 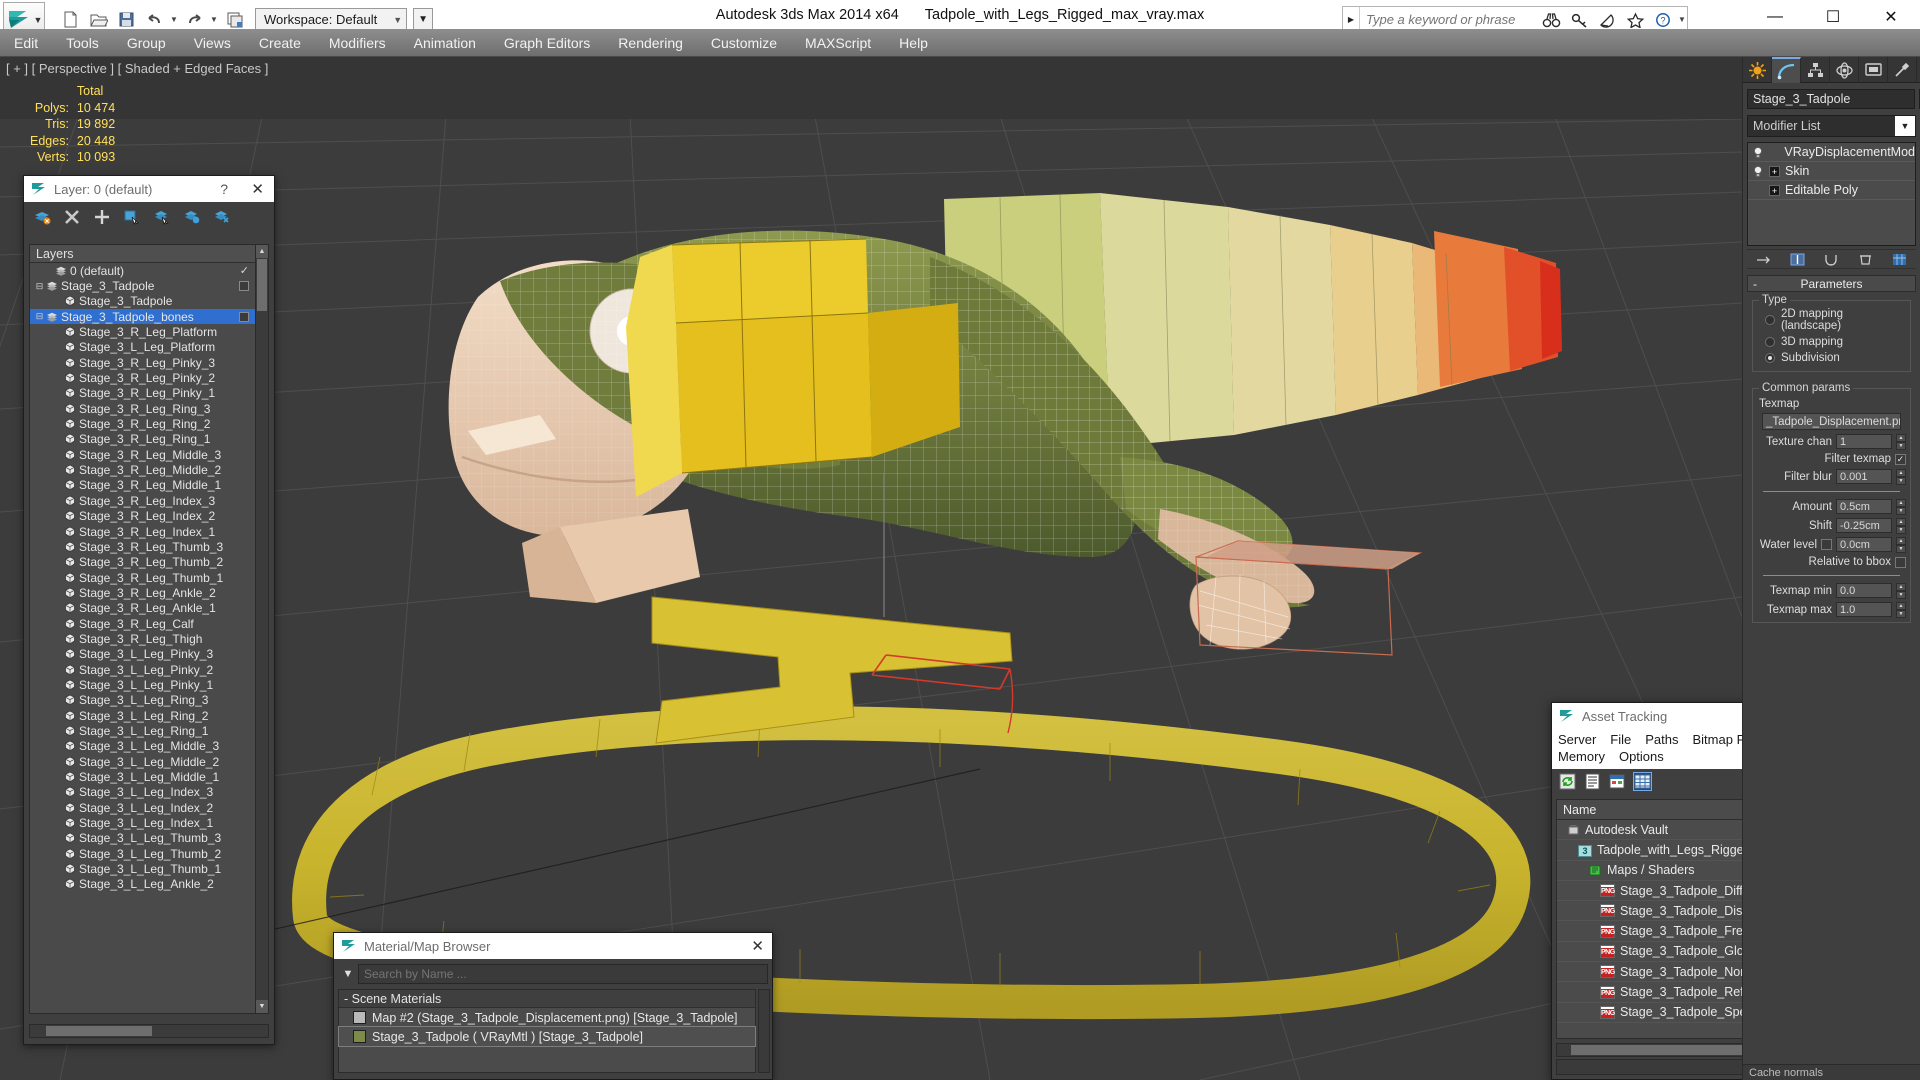 I want to click on configure-sets-icon, so click(x=1899, y=259).